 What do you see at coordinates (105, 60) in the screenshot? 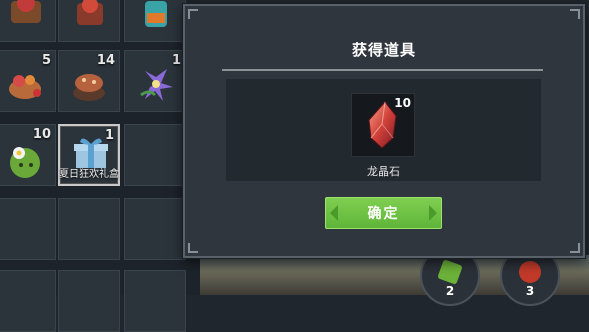
I see `item-count: 14` at bounding box center [105, 60].